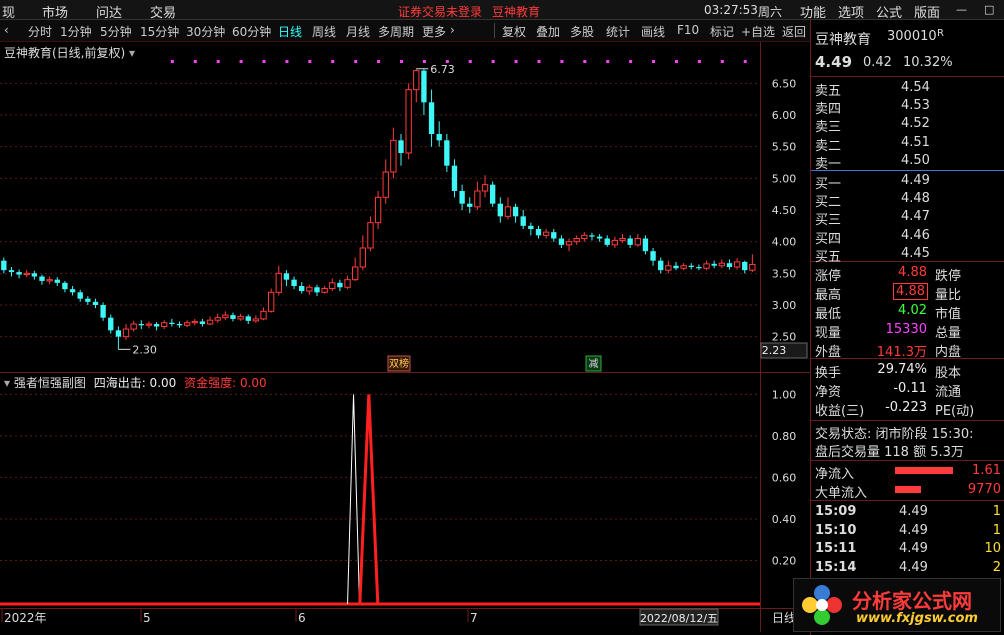  I want to click on xaxis-label: 7, so click(474, 618).